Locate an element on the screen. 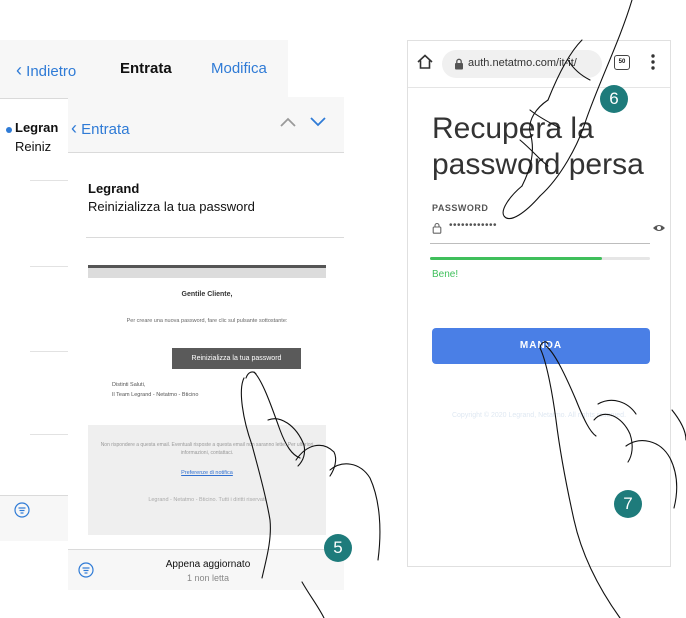  step-badge: 7 is located at coordinates (628, 504).